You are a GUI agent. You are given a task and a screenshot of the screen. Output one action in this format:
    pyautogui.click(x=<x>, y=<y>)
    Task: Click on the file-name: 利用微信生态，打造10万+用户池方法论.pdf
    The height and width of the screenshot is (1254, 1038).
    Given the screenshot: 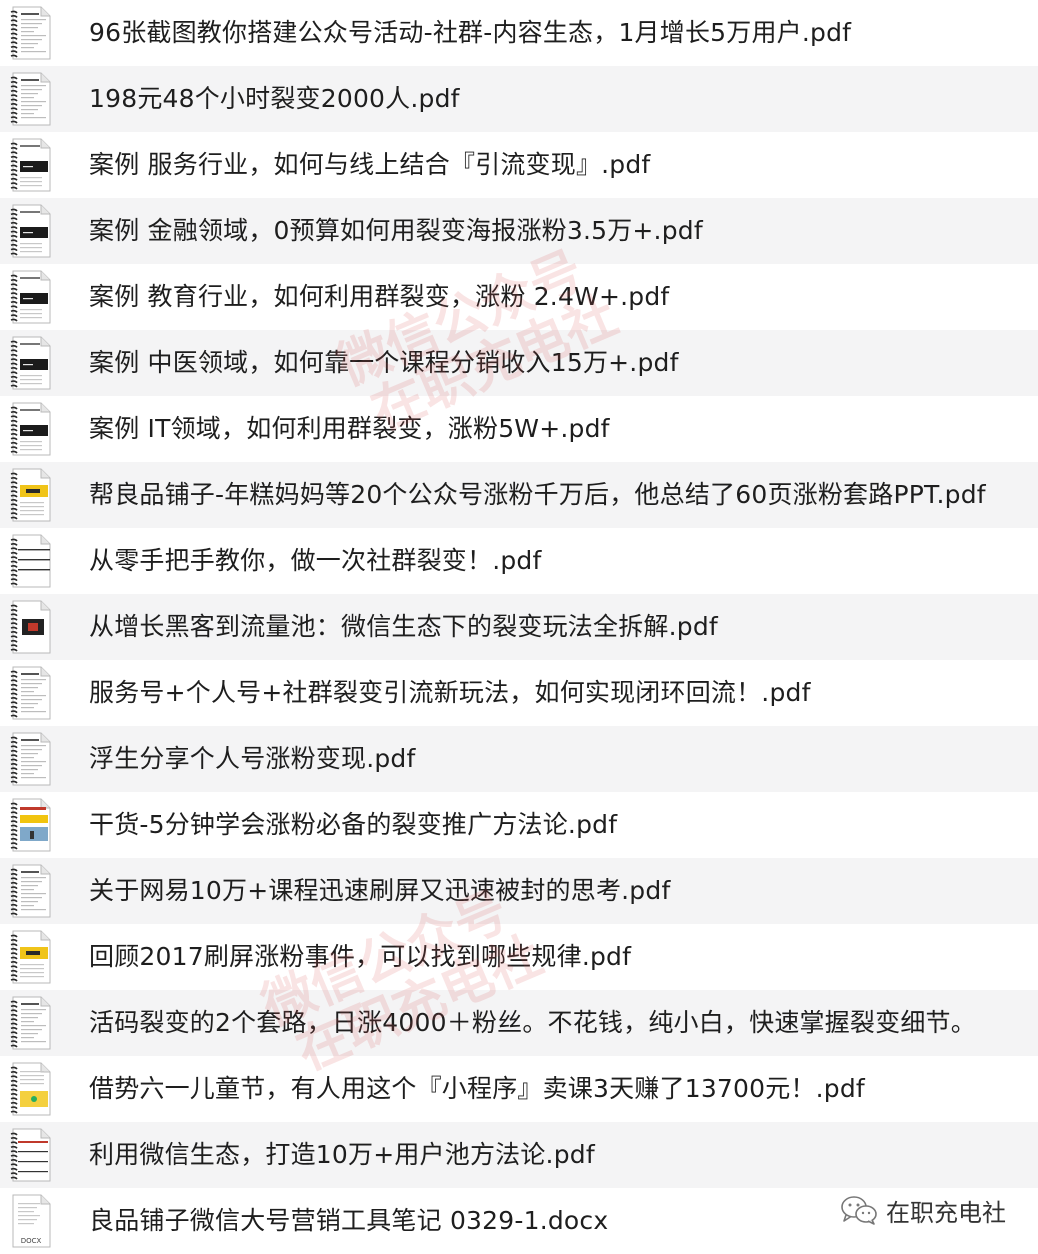 What is the action you would take?
    pyautogui.click(x=342, y=1154)
    